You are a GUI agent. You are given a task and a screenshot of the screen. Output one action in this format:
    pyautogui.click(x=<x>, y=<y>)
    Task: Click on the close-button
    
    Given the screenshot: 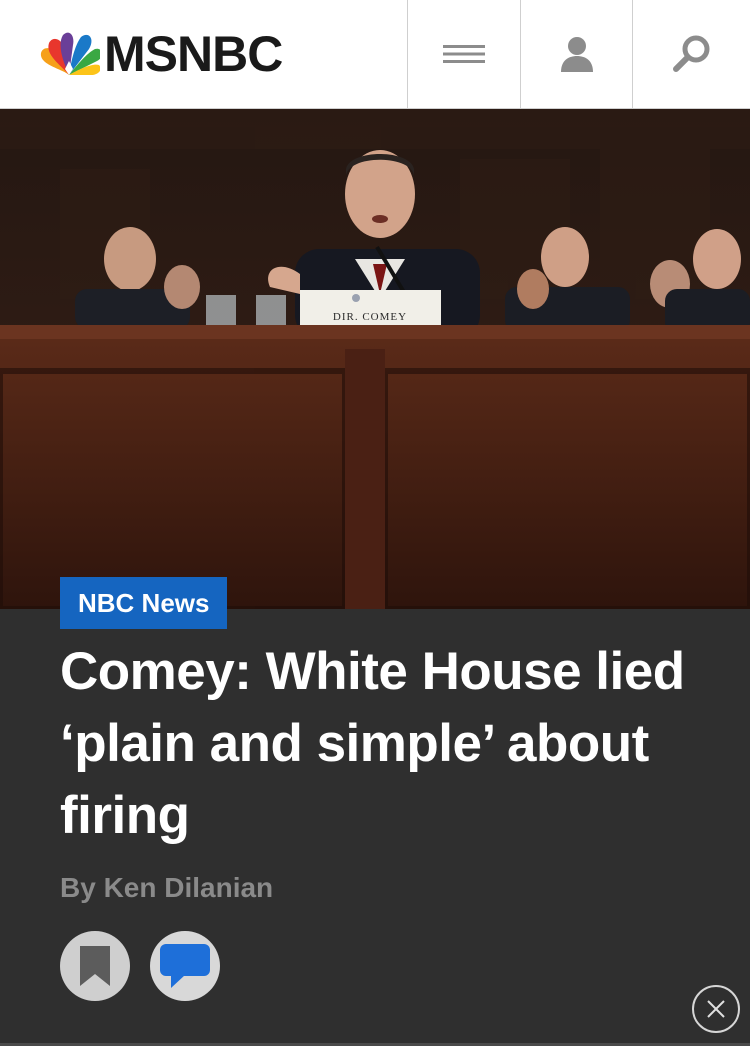 What is the action you would take?
    pyautogui.click(x=716, y=1009)
    